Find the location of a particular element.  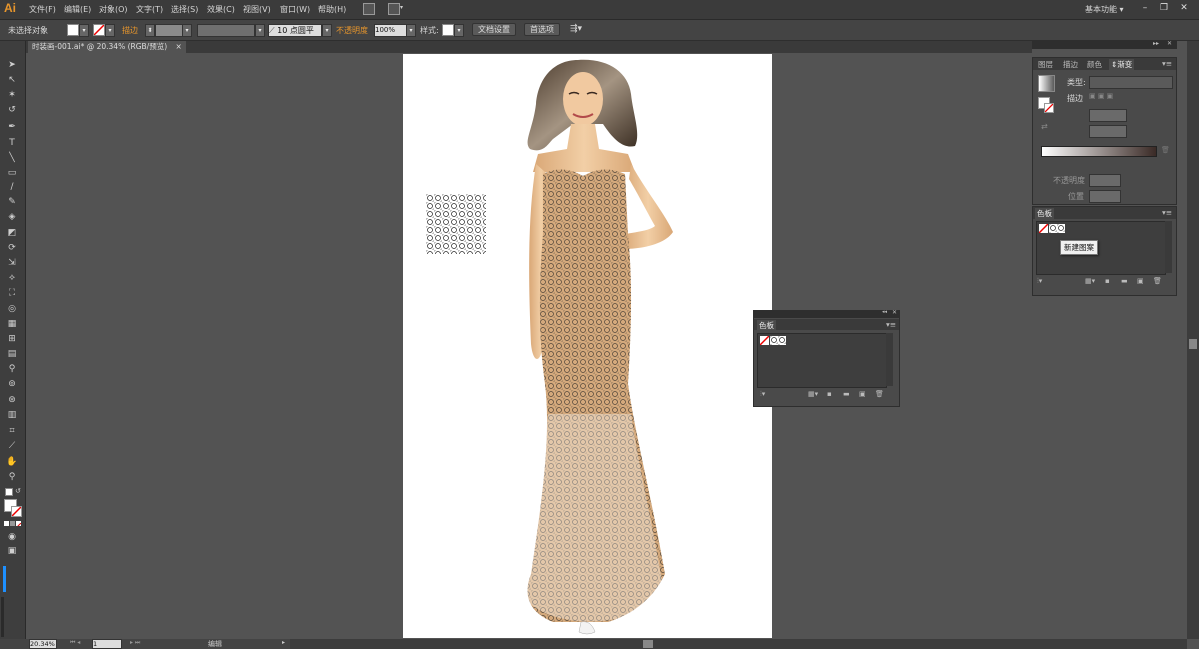

document-setup-button: 文档设置 is located at coordinates (494, 29).